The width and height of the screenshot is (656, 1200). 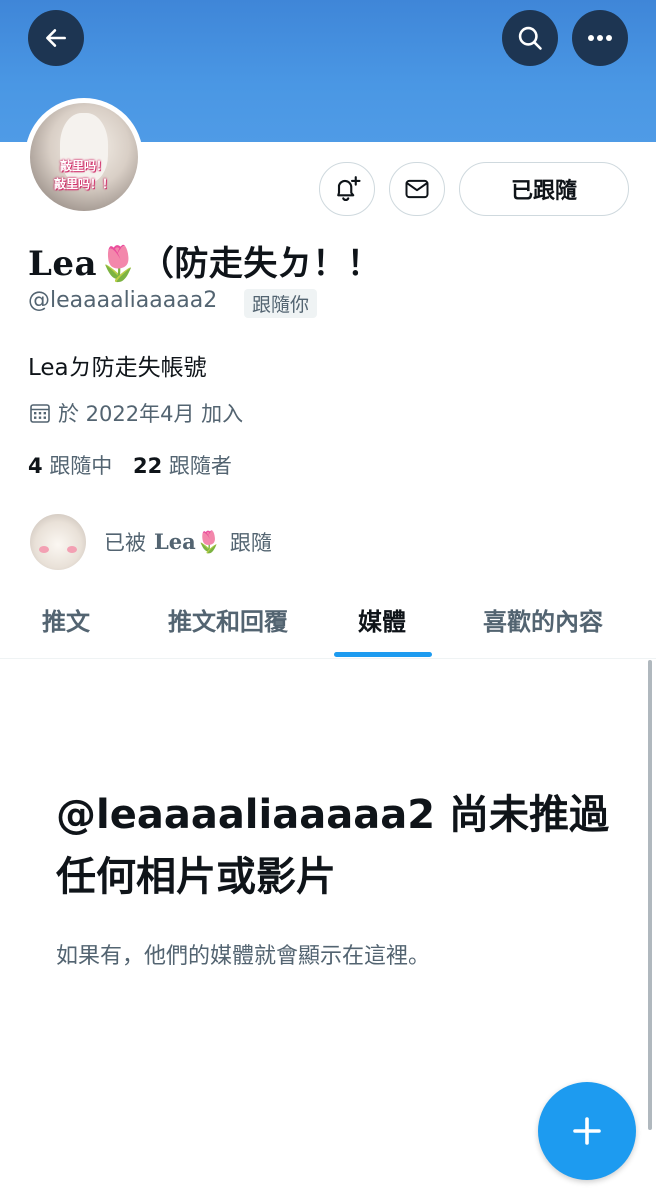 What do you see at coordinates (151, 414) in the screenshot?
I see `joined-text: 於 2022年4月 加入` at bounding box center [151, 414].